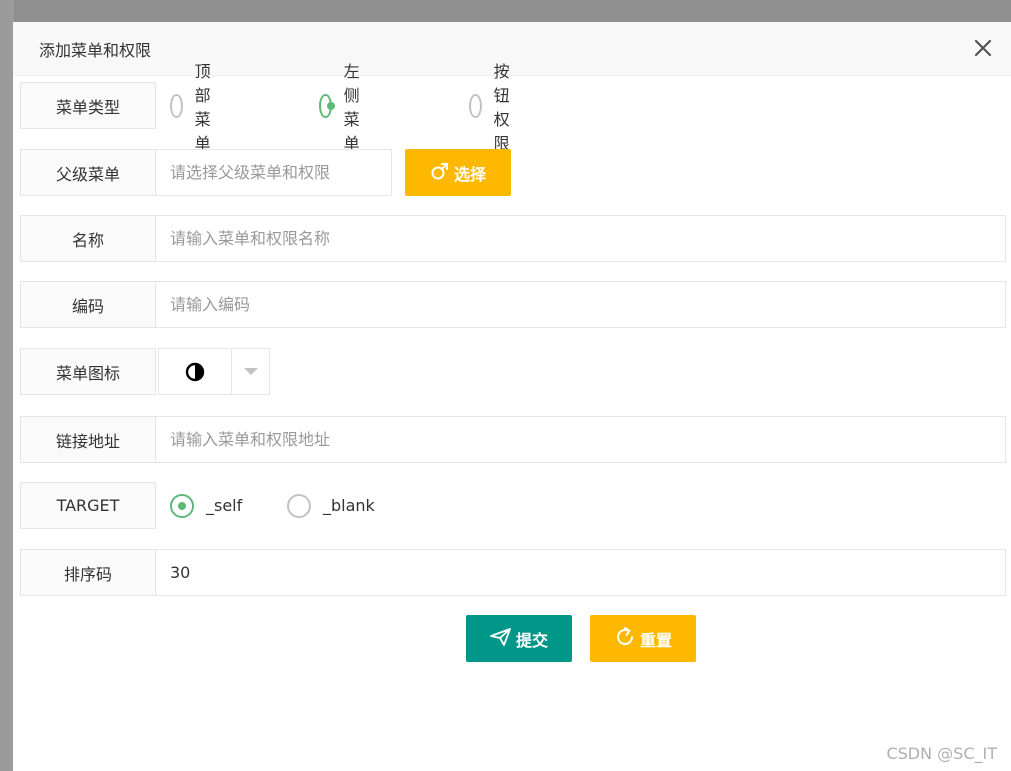 This screenshot has width=1011, height=771. What do you see at coordinates (88, 304) in the screenshot?
I see `code-label: 编码` at bounding box center [88, 304].